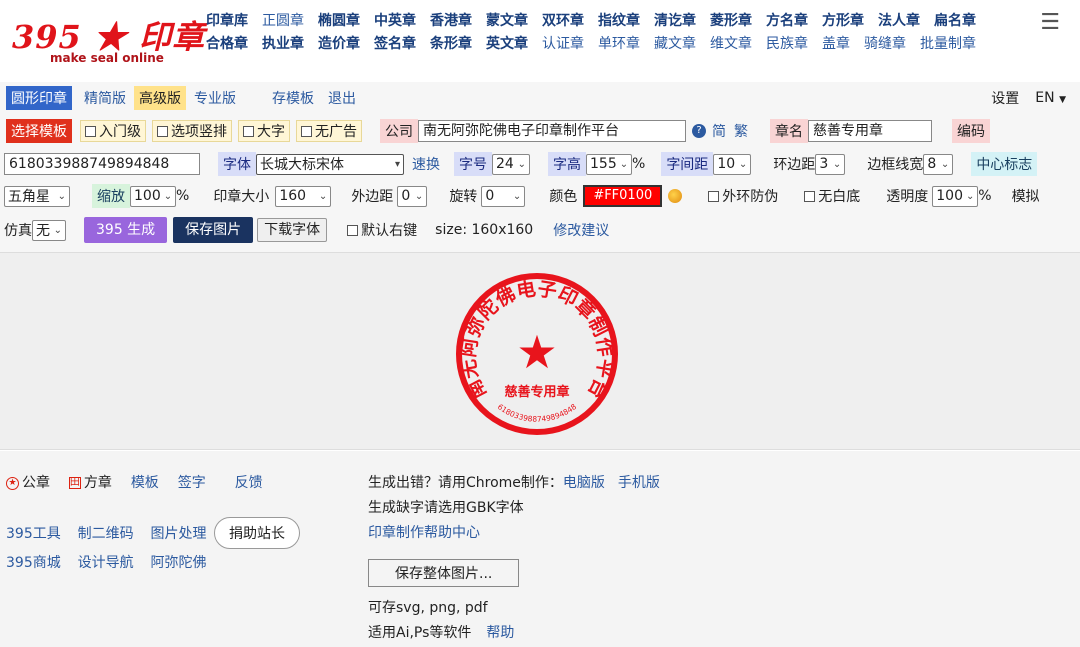 Image resolution: width=1080 pixels, height=647 pixels. What do you see at coordinates (249, 483) in the screenshot?
I see `feedback-link: 反馈` at bounding box center [249, 483].